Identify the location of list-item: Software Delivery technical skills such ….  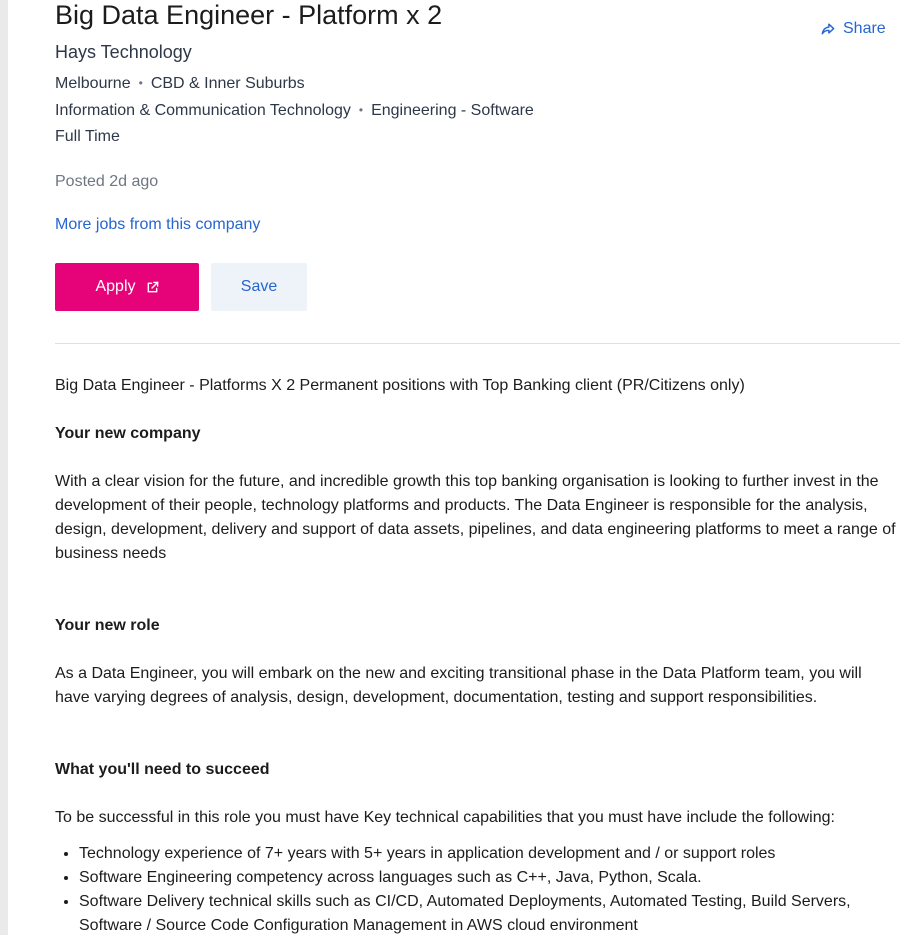
(489, 914).